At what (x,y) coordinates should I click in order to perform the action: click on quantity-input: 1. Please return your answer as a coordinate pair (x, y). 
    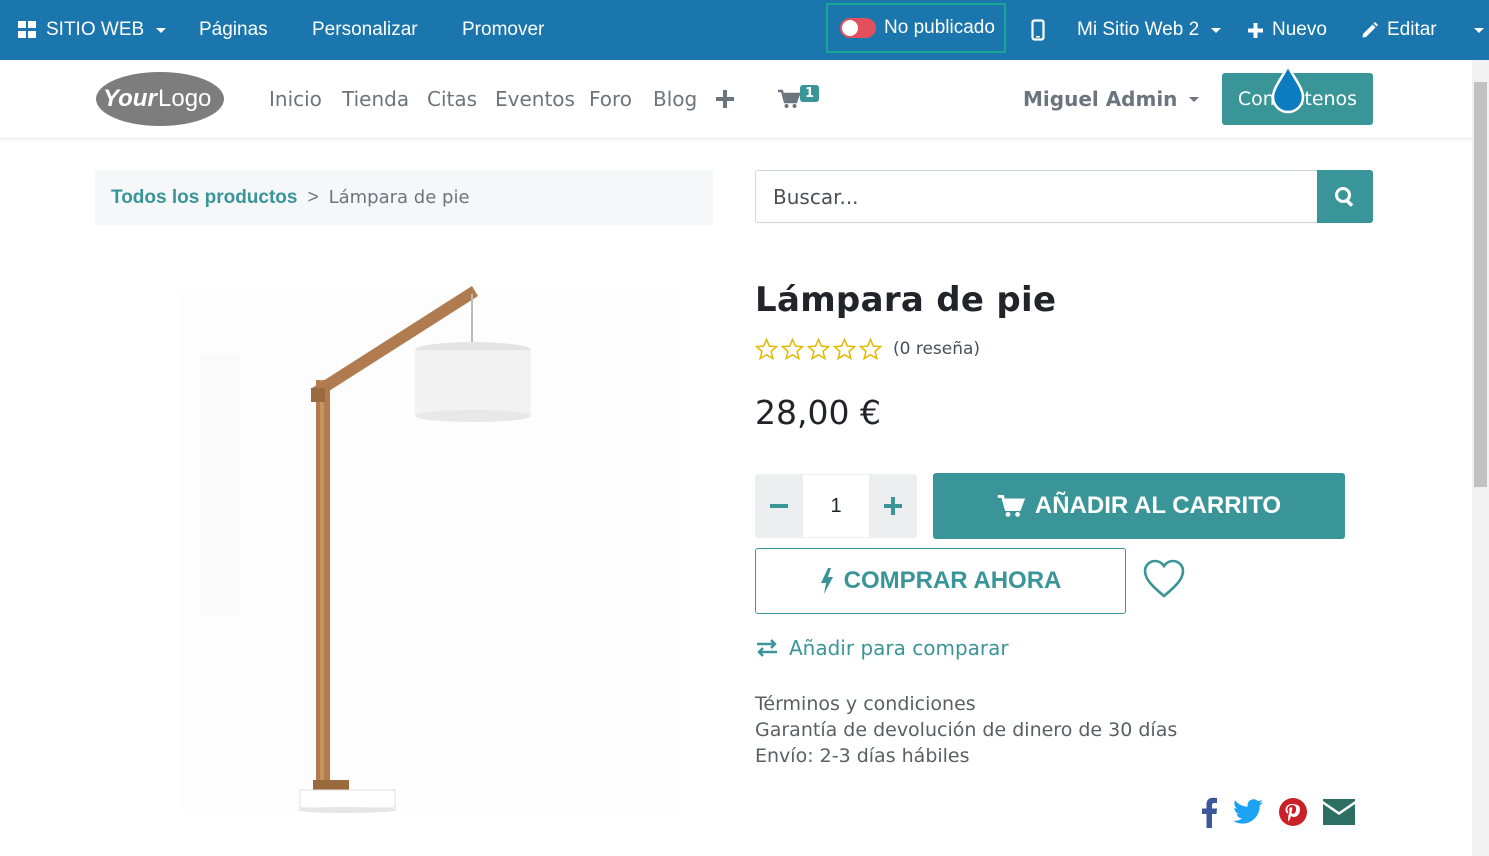
    Looking at the image, I should click on (836, 506).